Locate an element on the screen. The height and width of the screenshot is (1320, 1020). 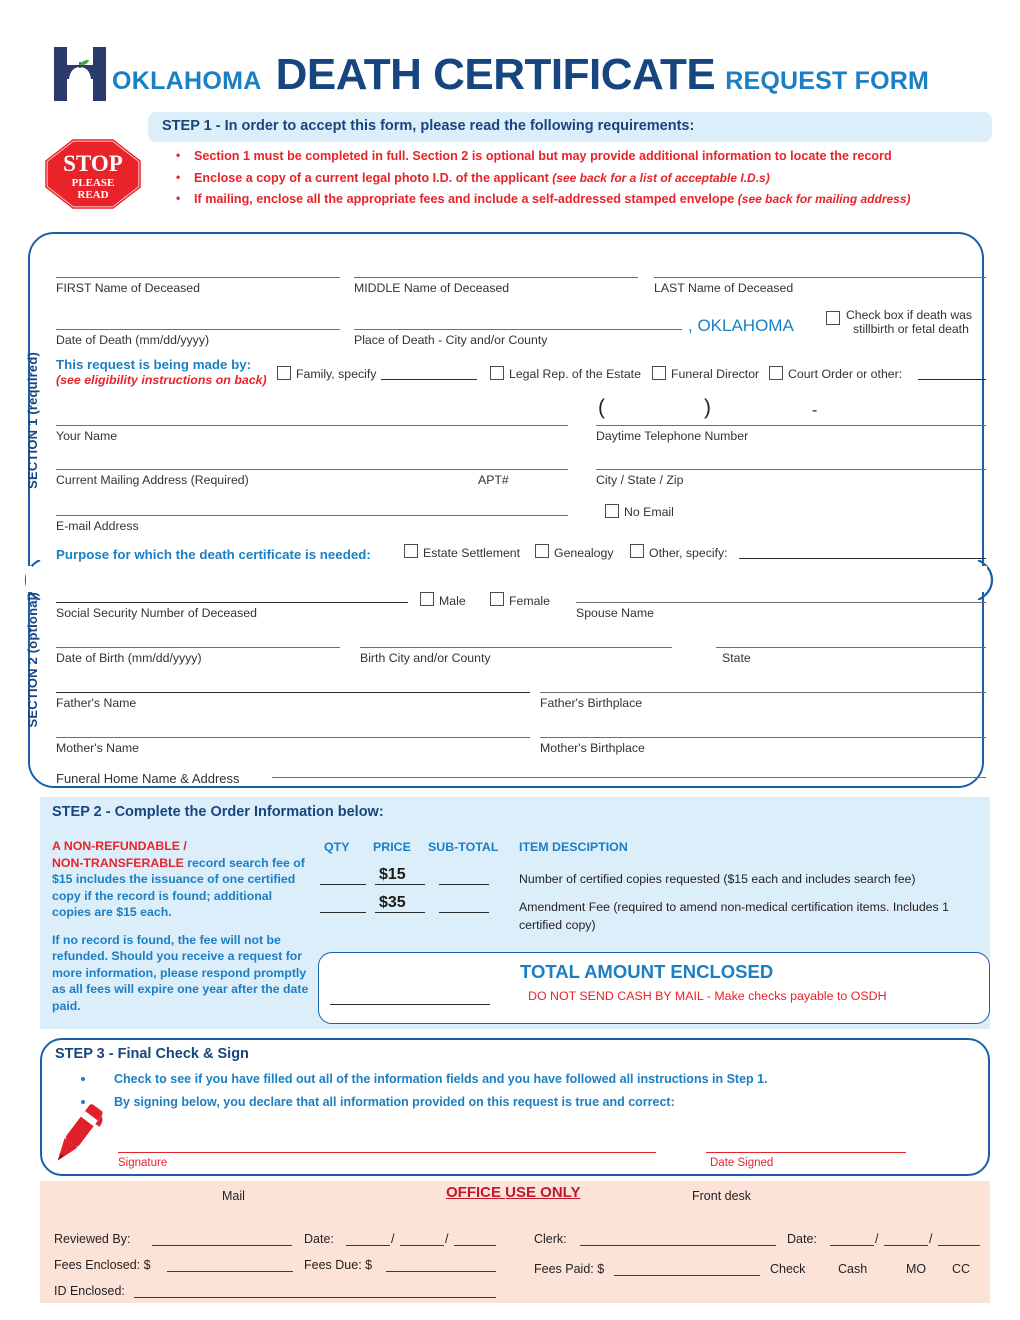
mailing-address-input is located at coordinates (312, 469).